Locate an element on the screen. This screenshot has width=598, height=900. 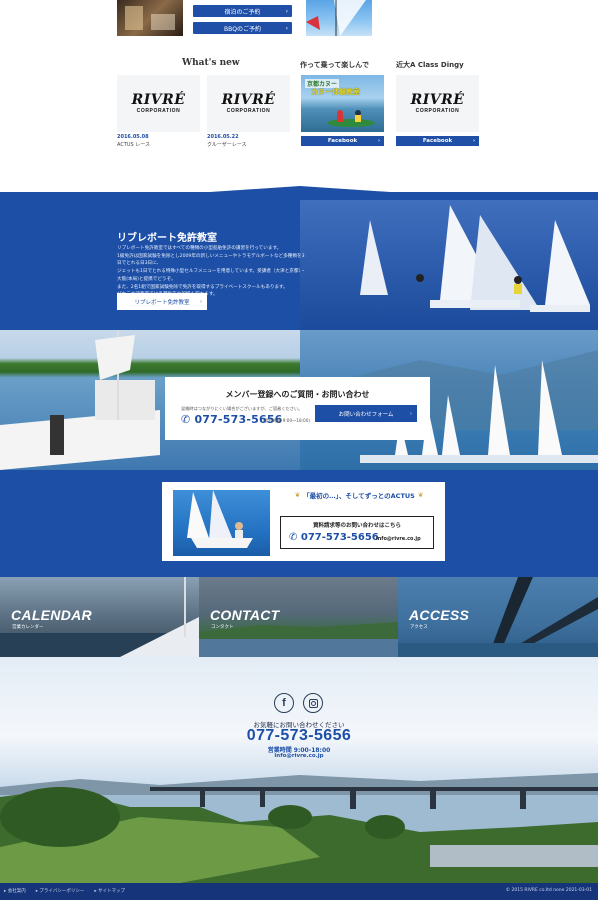
inquiry-form-button: お問い合わせフォーム › is located at coordinates (366, 413).